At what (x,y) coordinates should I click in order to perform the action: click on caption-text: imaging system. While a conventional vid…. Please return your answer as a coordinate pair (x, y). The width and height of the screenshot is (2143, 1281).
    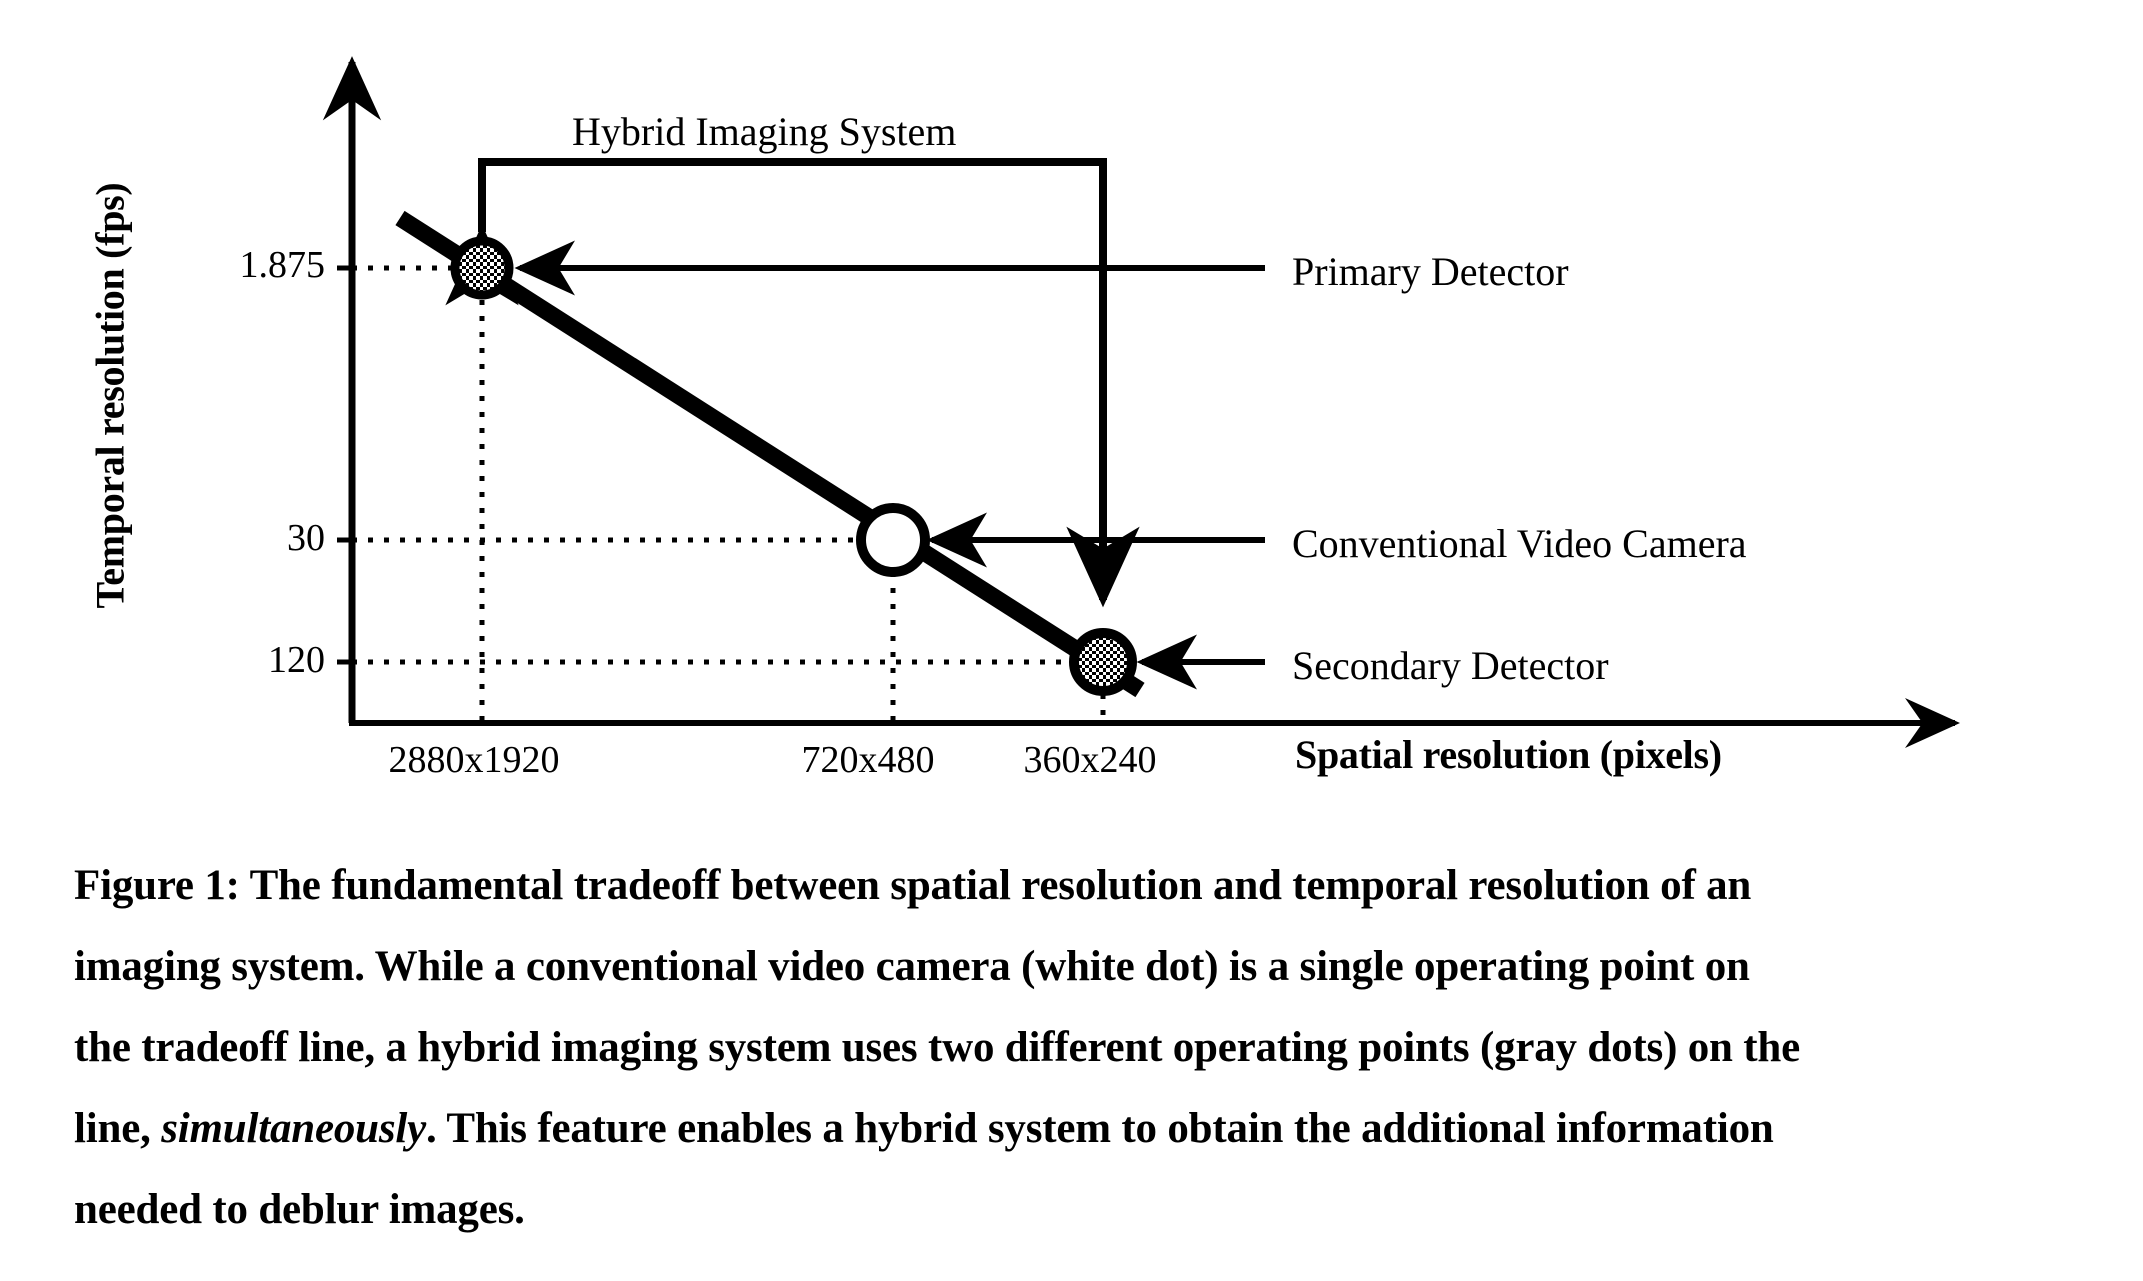
    Looking at the image, I should click on (912, 966).